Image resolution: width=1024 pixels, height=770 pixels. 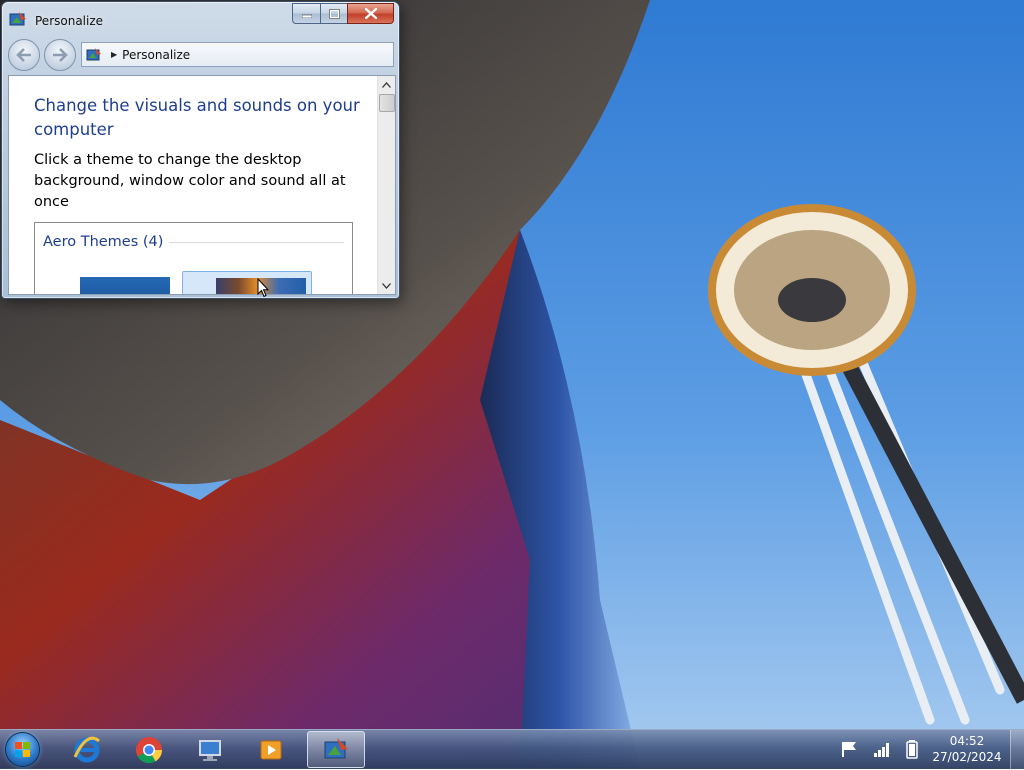 I want to click on window-title: Personalize, so click(x=69, y=21).